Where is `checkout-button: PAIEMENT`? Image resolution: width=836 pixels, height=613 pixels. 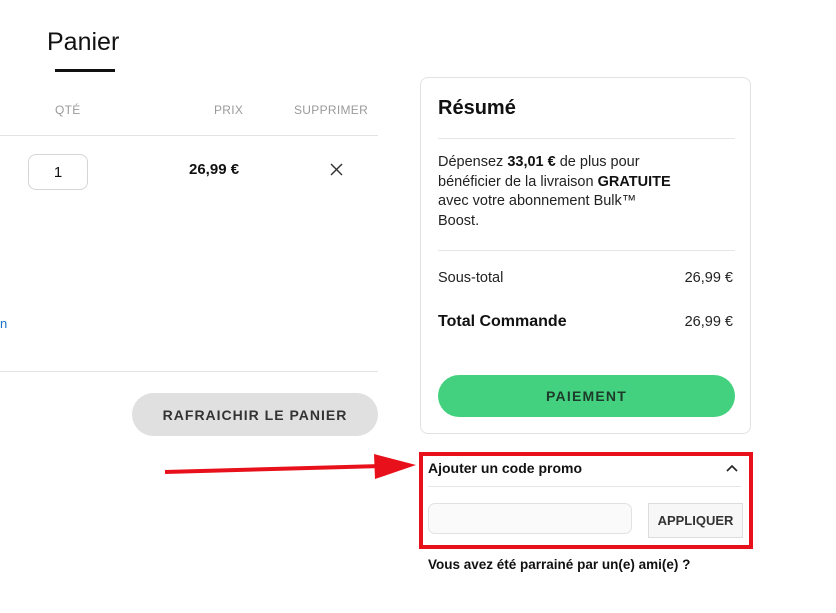
checkout-button: PAIEMENT is located at coordinates (586, 396).